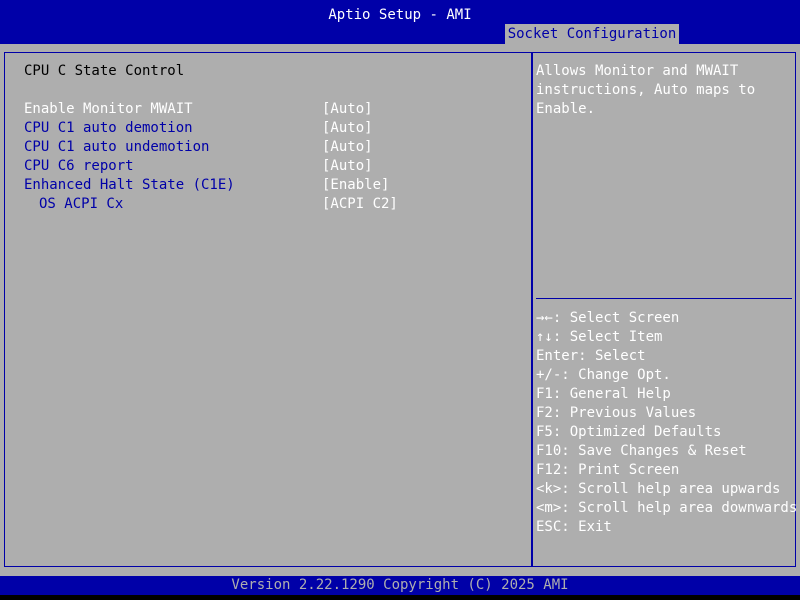  I want to click on option-os-acpi-cx: OS ACPI Cx, so click(81, 204).